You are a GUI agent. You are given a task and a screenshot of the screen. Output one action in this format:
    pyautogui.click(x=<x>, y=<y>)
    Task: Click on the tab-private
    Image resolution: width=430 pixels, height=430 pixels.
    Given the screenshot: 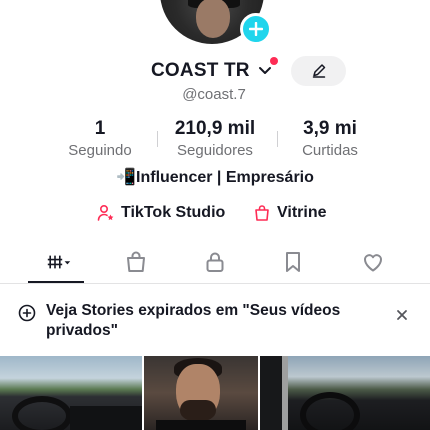 What is the action you would take?
    pyautogui.click(x=215, y=262)
    